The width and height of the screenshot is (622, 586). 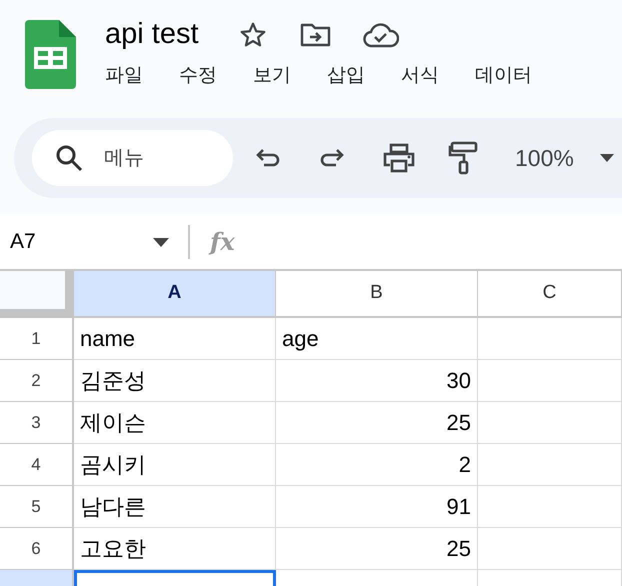 I want to click on table-cell: 제이슨, so click(x=175, y=423).